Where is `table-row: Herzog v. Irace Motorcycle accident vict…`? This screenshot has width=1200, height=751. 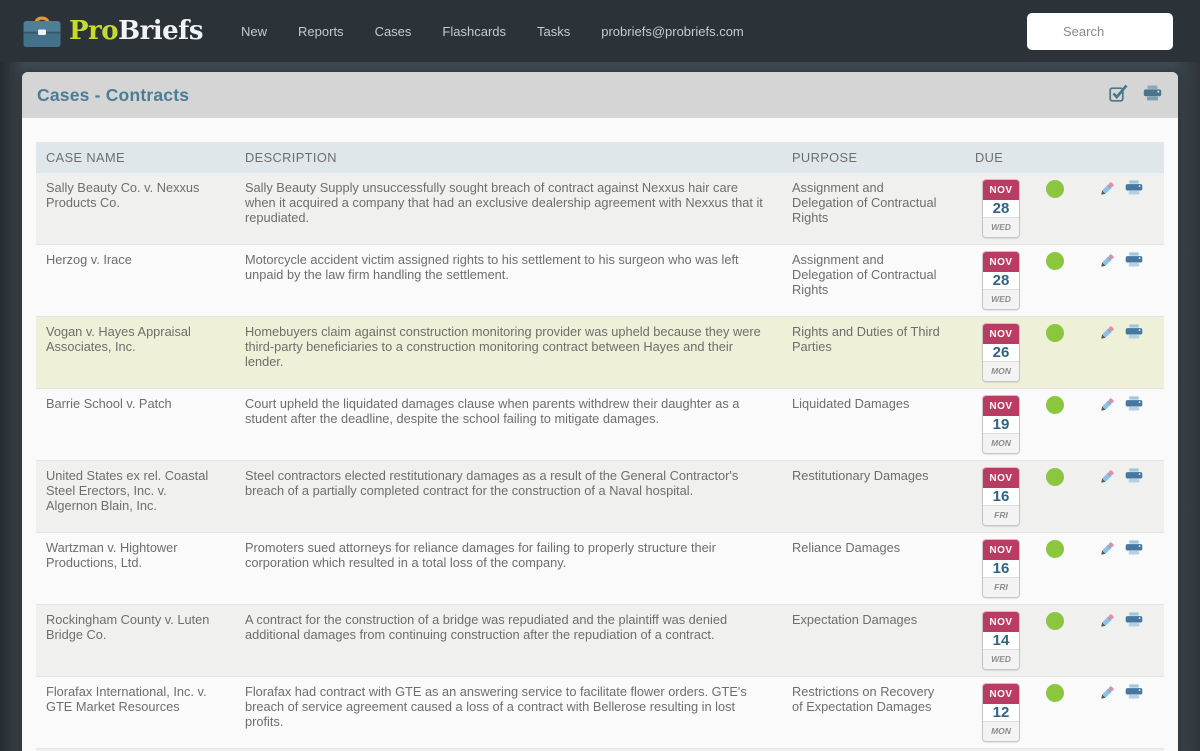 table-row: Herzog v. Irace Motorcycle accident vict… is located at coordinates (600, 281).